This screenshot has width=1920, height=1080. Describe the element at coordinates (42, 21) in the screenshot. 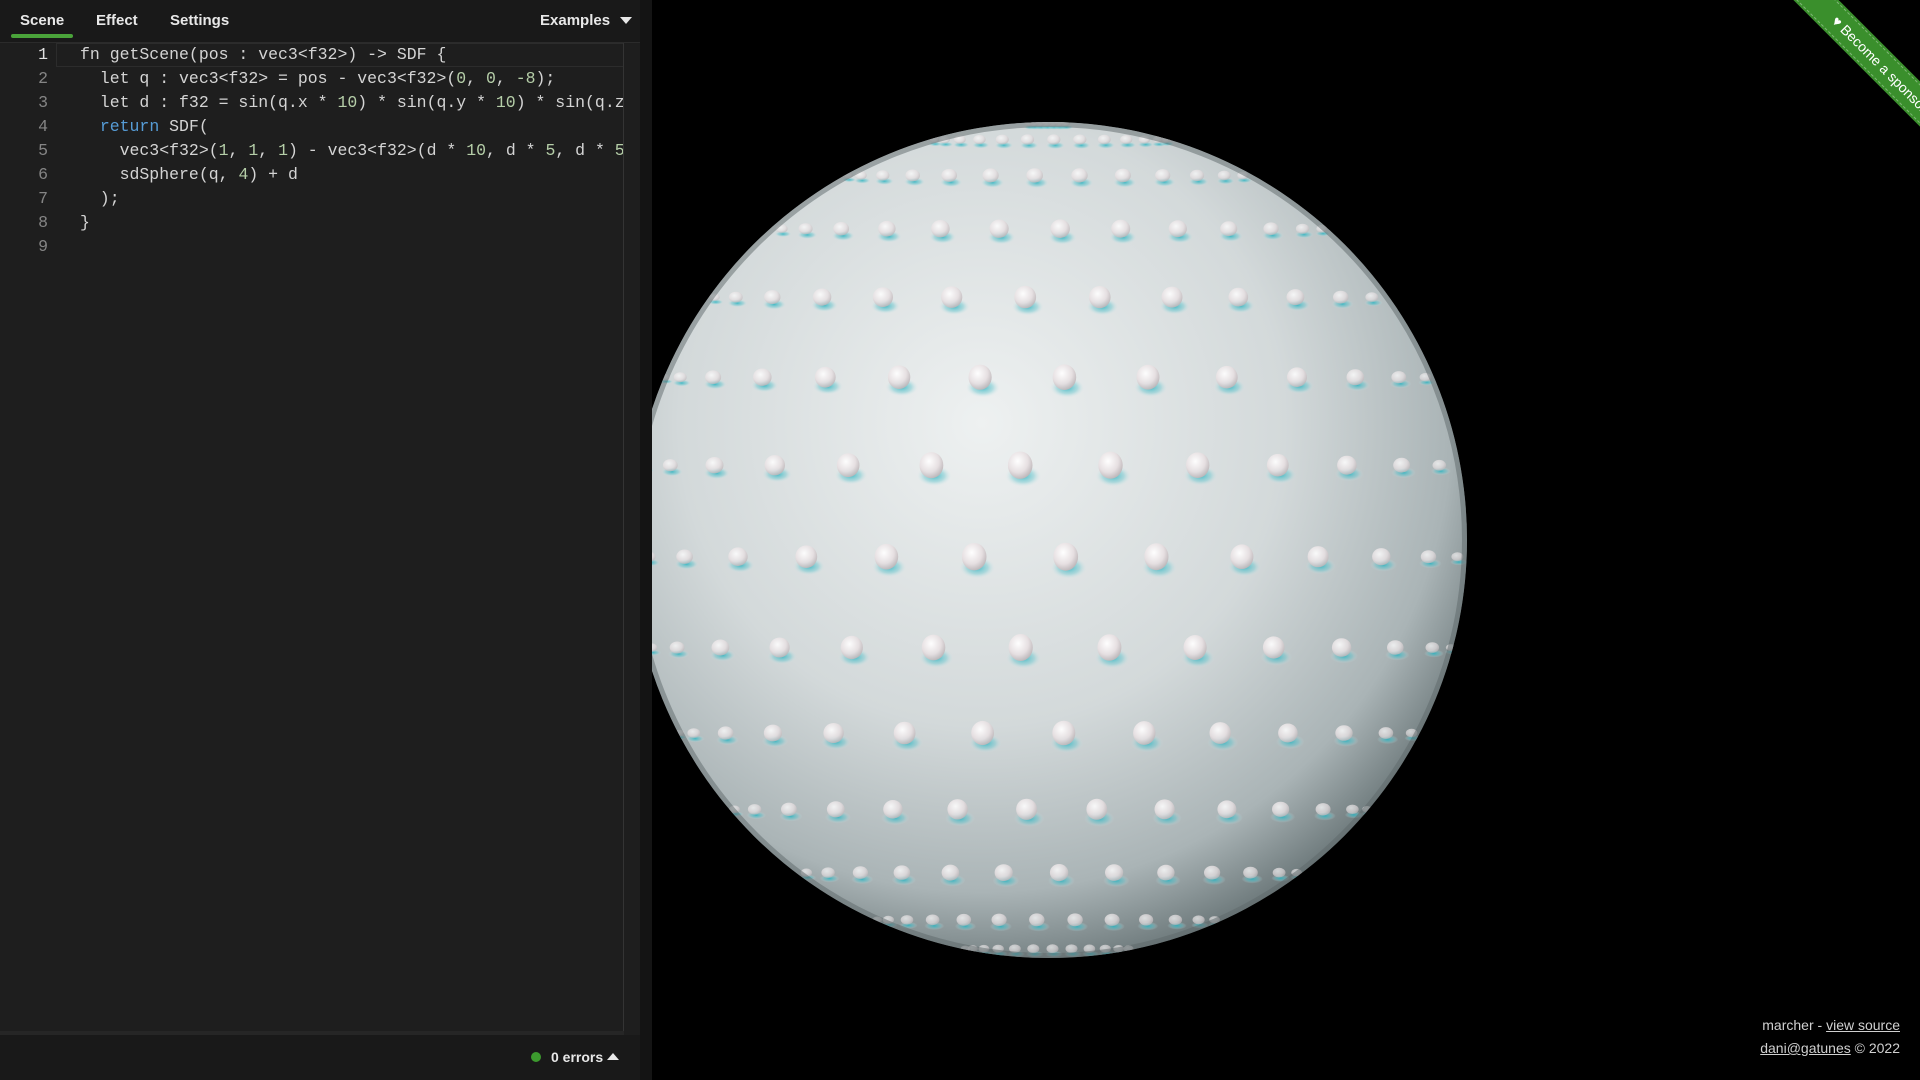

I see `tab-scene: Scene` at that location.